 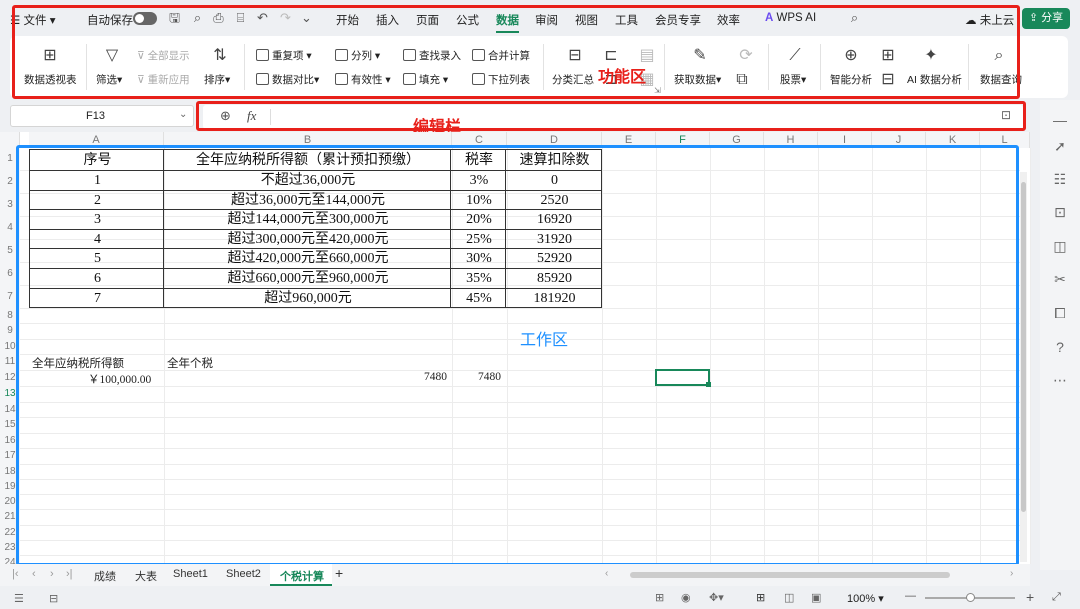 What do you see at coordinates (790, 575) in the screenshot?
I see `horizontal-scrollbar` at bounding box center [790, 575].